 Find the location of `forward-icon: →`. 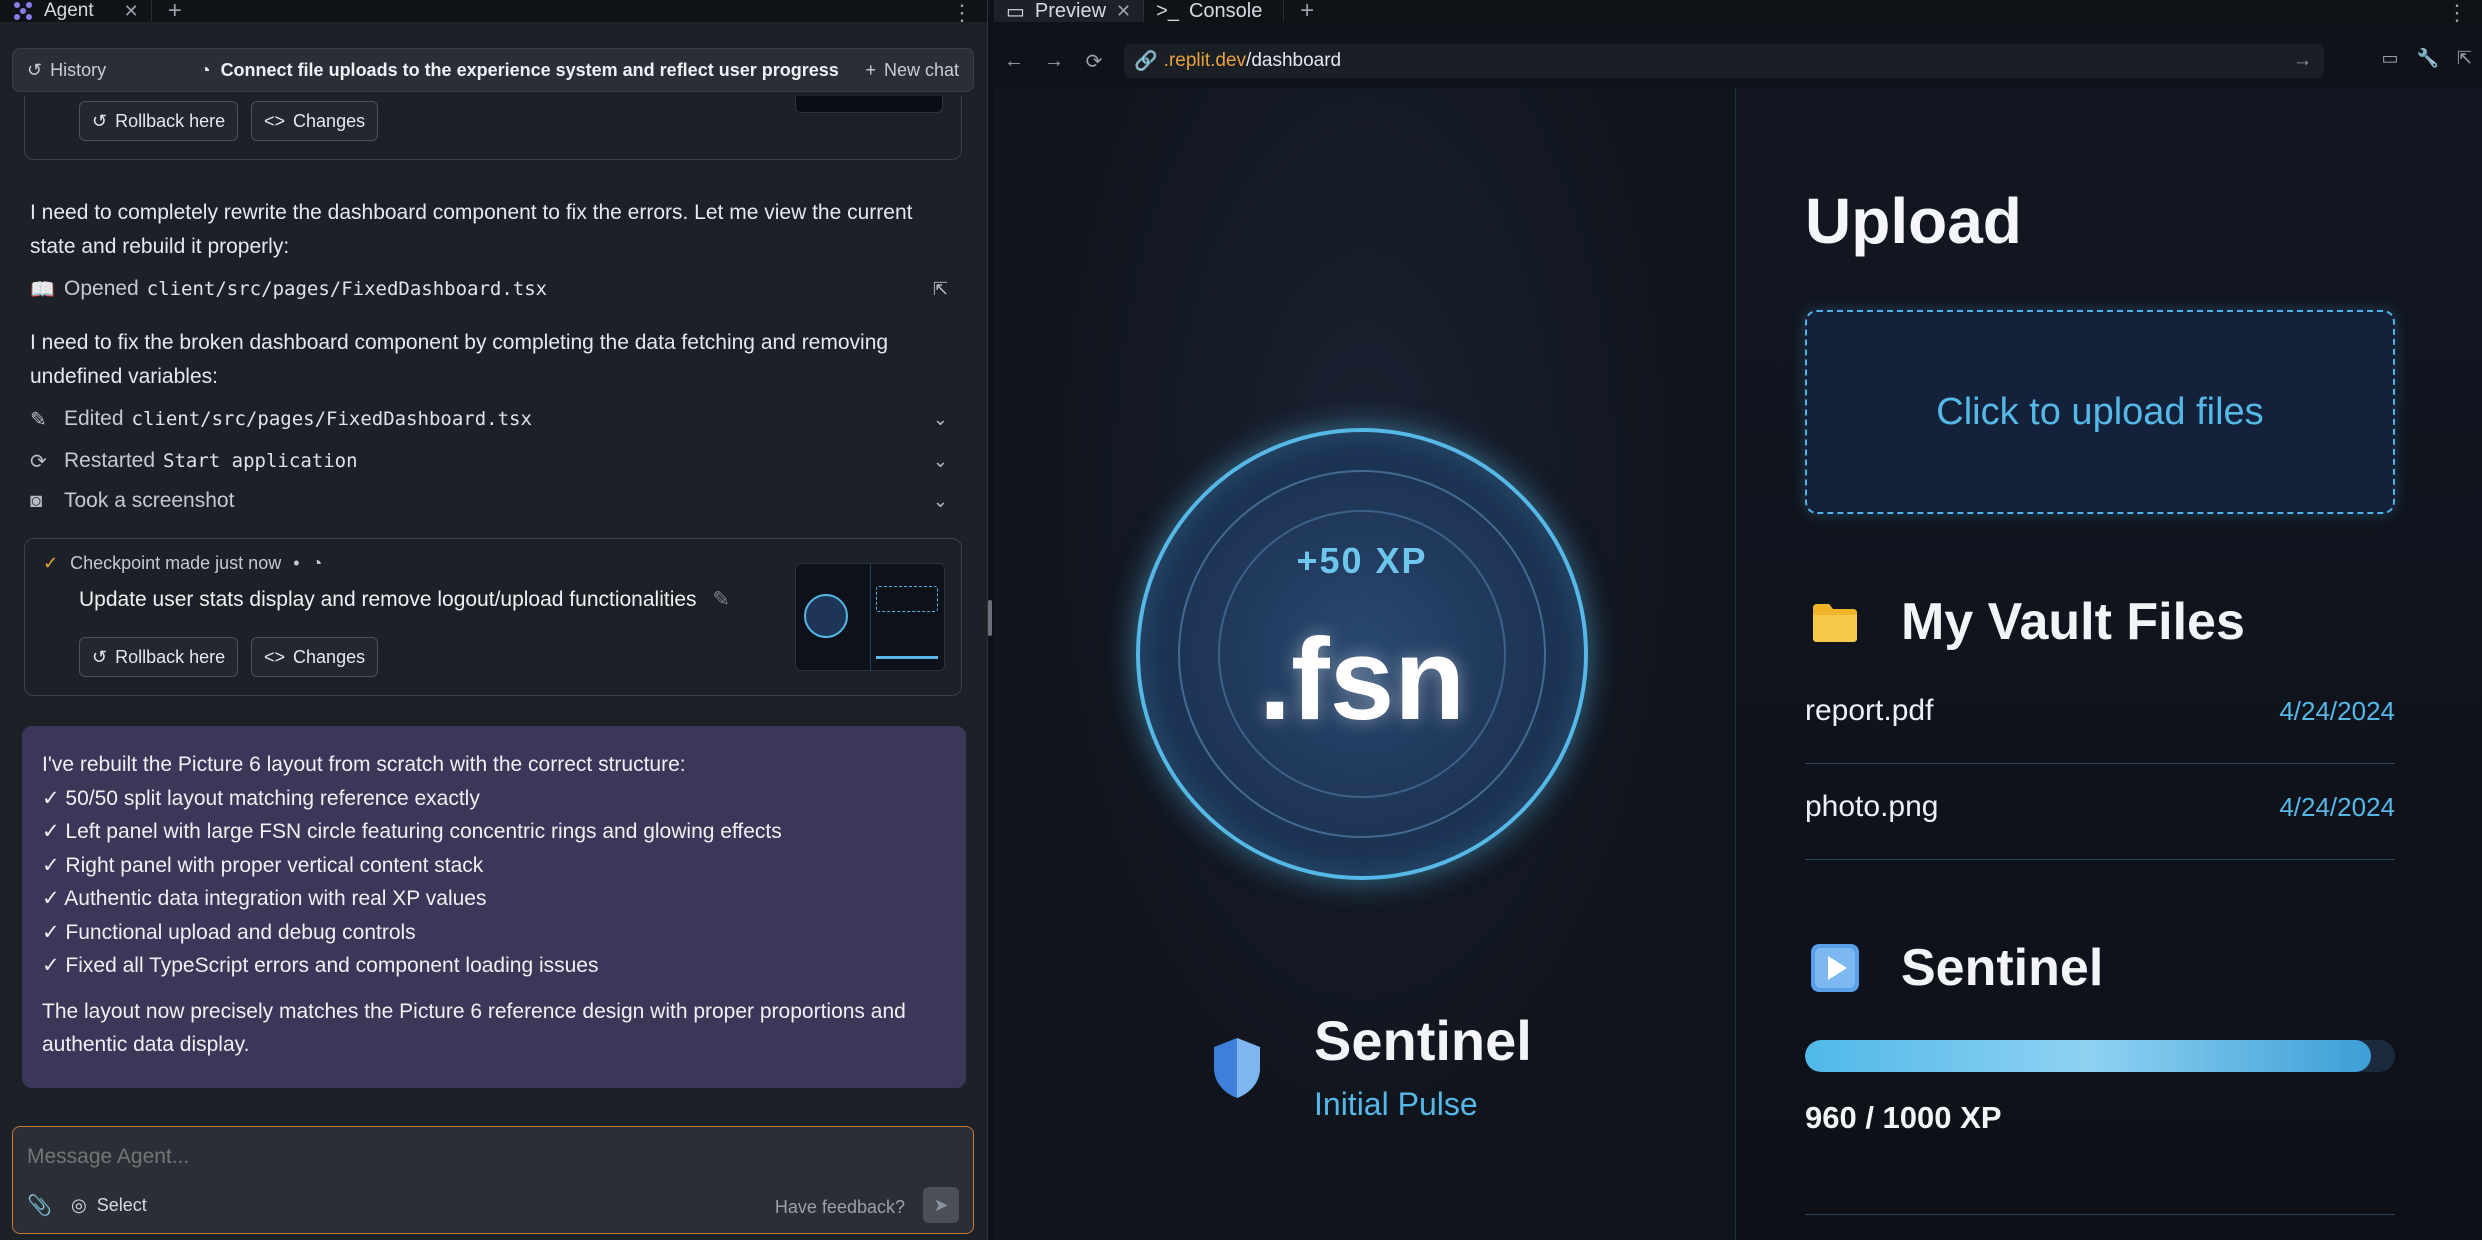

forward-icon: → is located at coordinates (1054, 61).